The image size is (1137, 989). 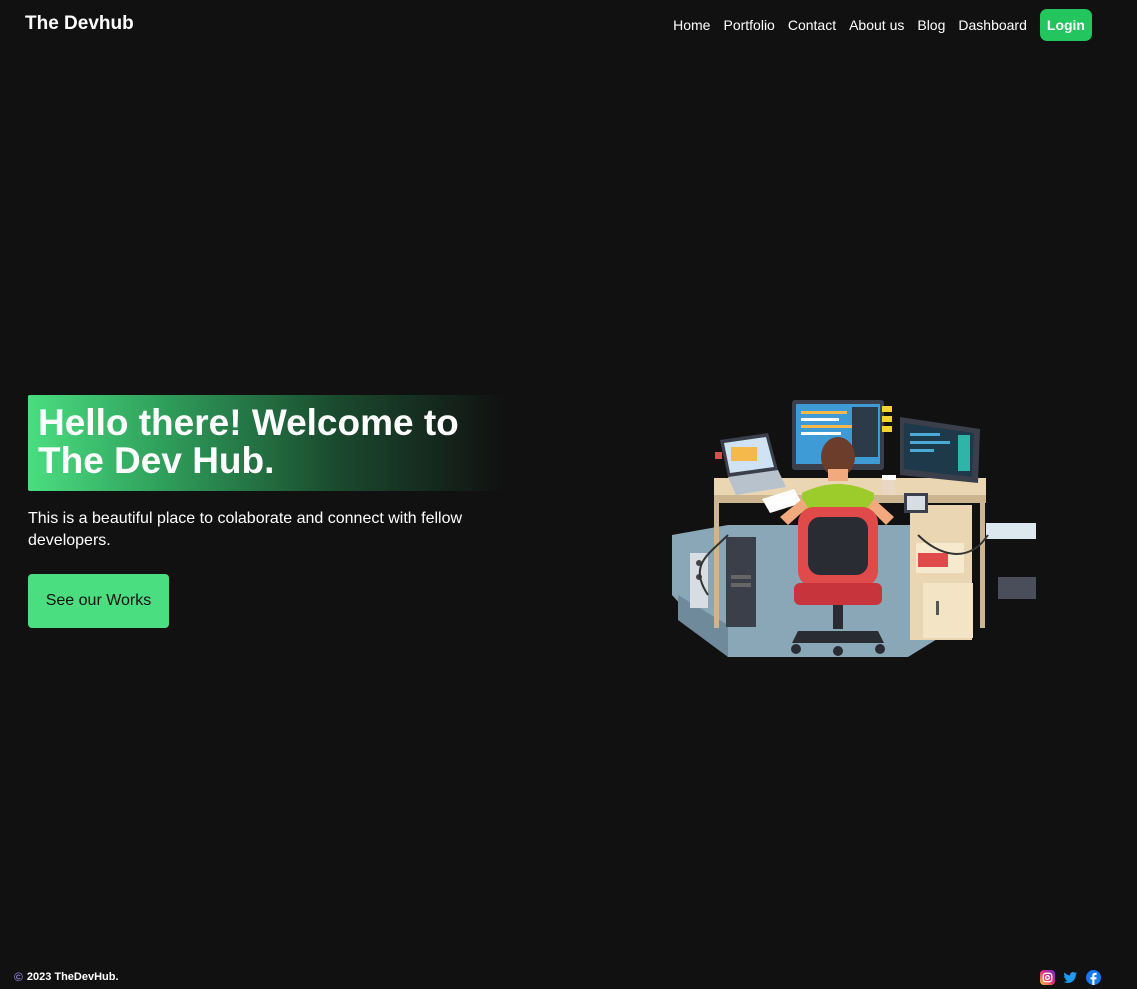 I want to click on social-links, so click(x=1074, y=977).